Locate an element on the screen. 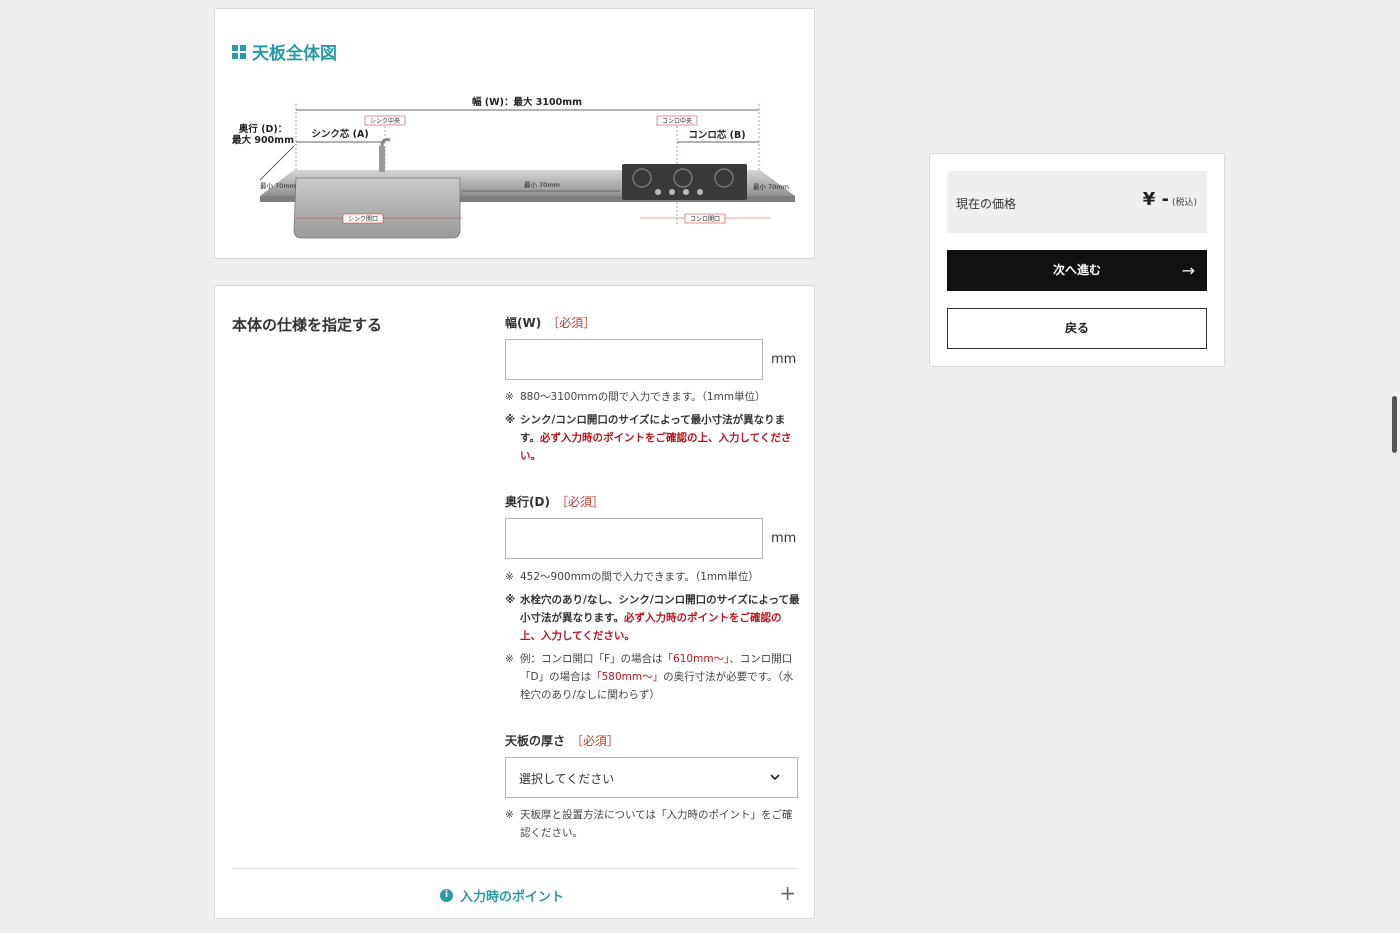  arrow-right-icon: → is located at coordinates (1188, 270).